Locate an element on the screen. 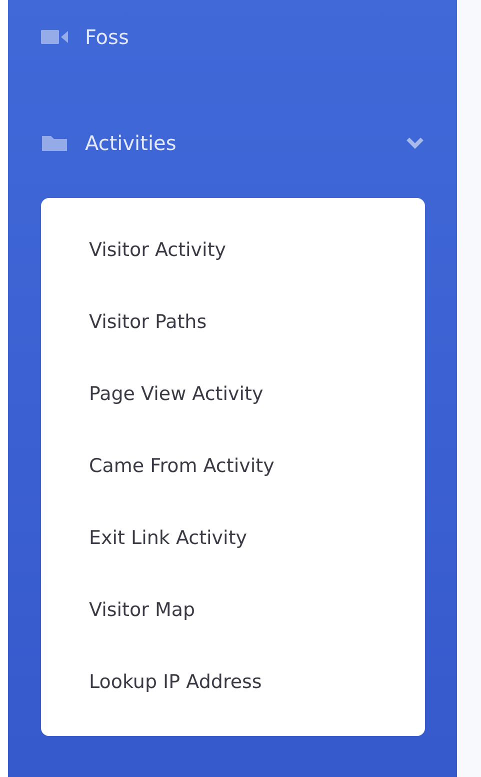  sidebar-item: Activities is located at coordinates (233, 143).